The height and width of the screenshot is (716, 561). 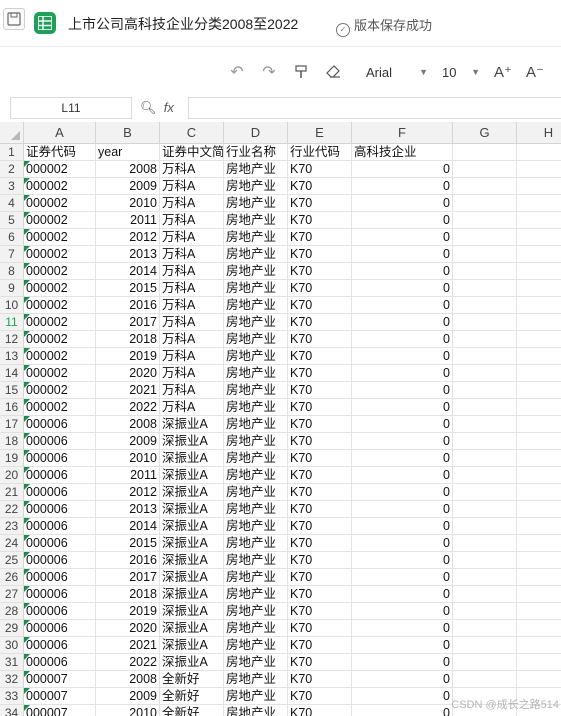 I want to click on cell-year: 2022, so click(x=128, y=662).